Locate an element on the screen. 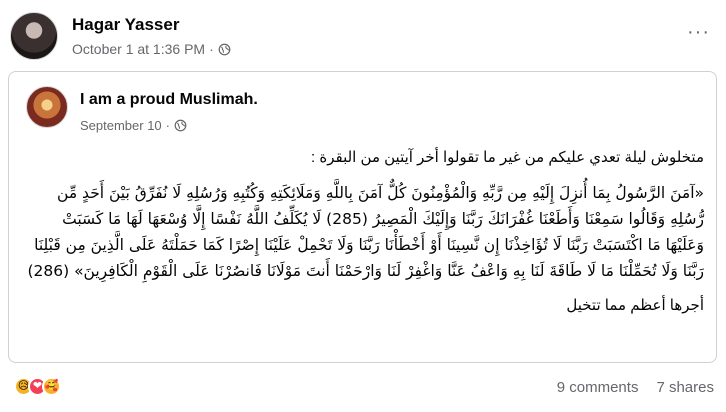  shared-page-avatar is located at coordinates (47, 107).